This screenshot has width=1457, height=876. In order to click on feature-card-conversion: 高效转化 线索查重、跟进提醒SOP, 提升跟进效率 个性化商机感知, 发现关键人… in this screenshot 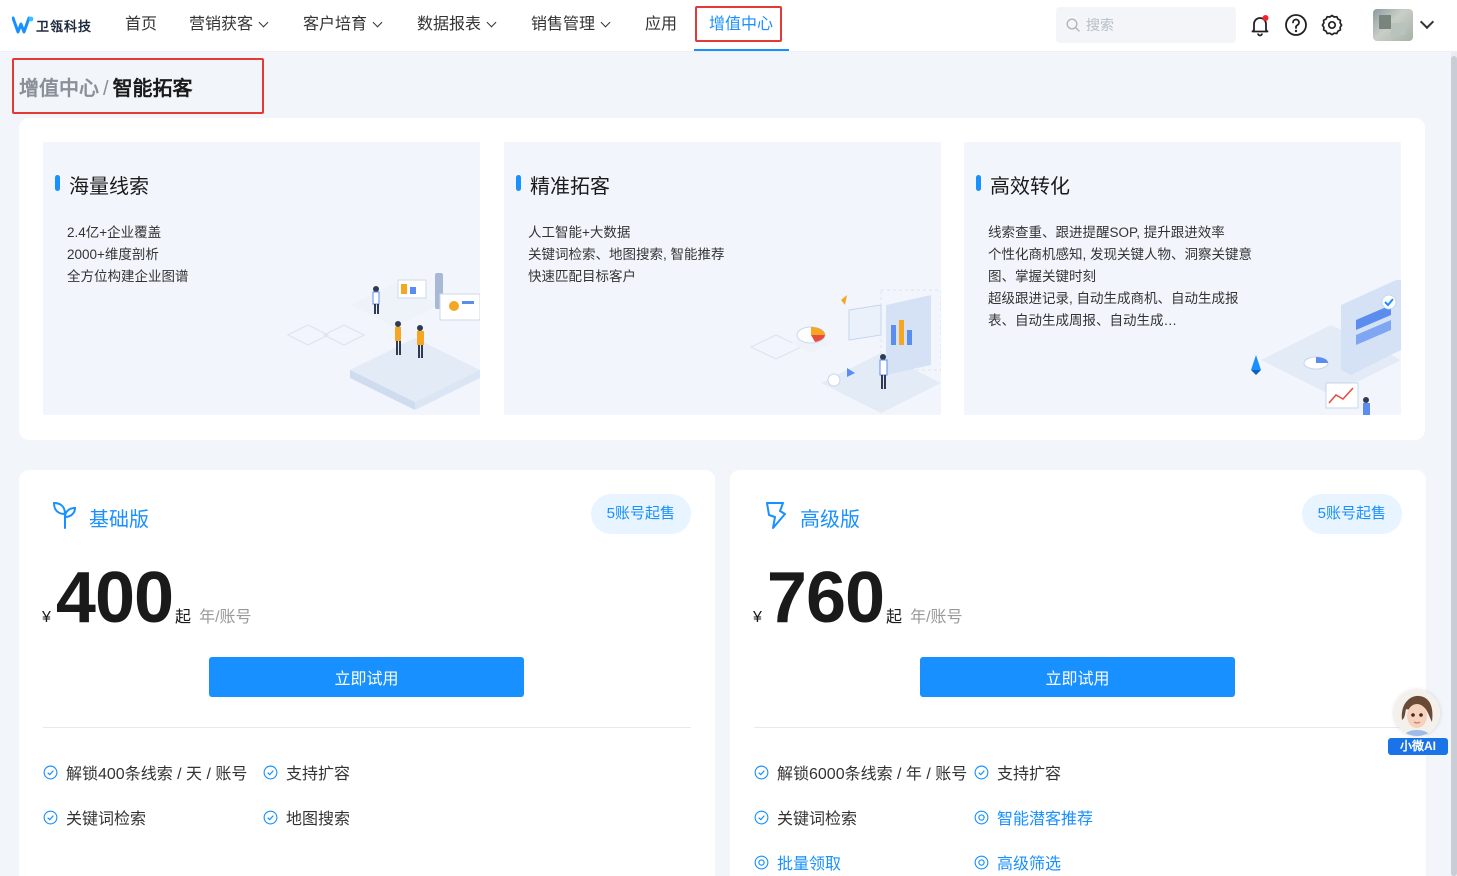, I will do `click(1182, 278)`.